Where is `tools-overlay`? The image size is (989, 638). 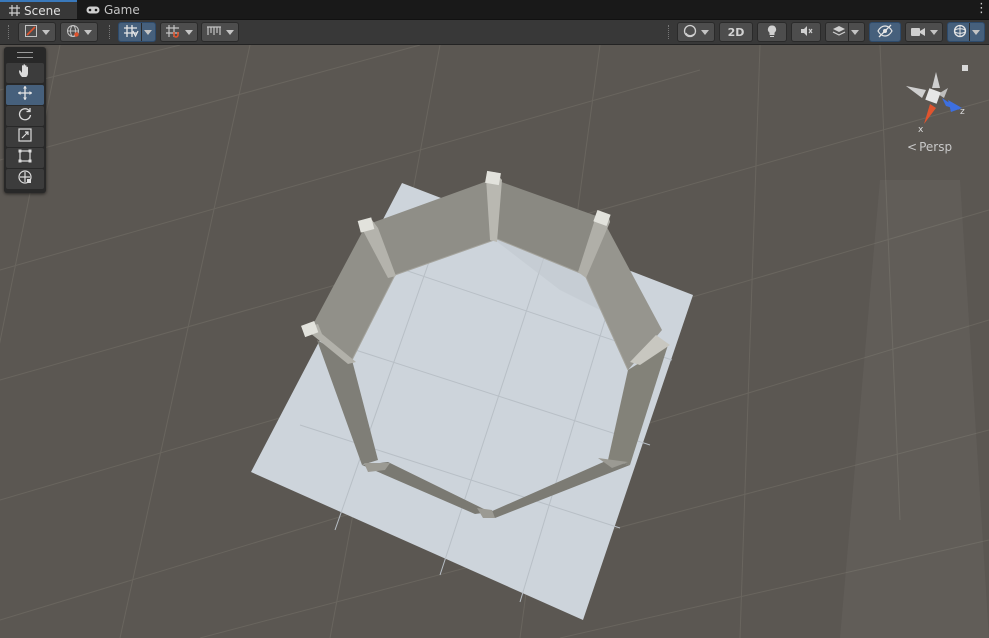 tools-overlay is located at coordinates (25, 120).